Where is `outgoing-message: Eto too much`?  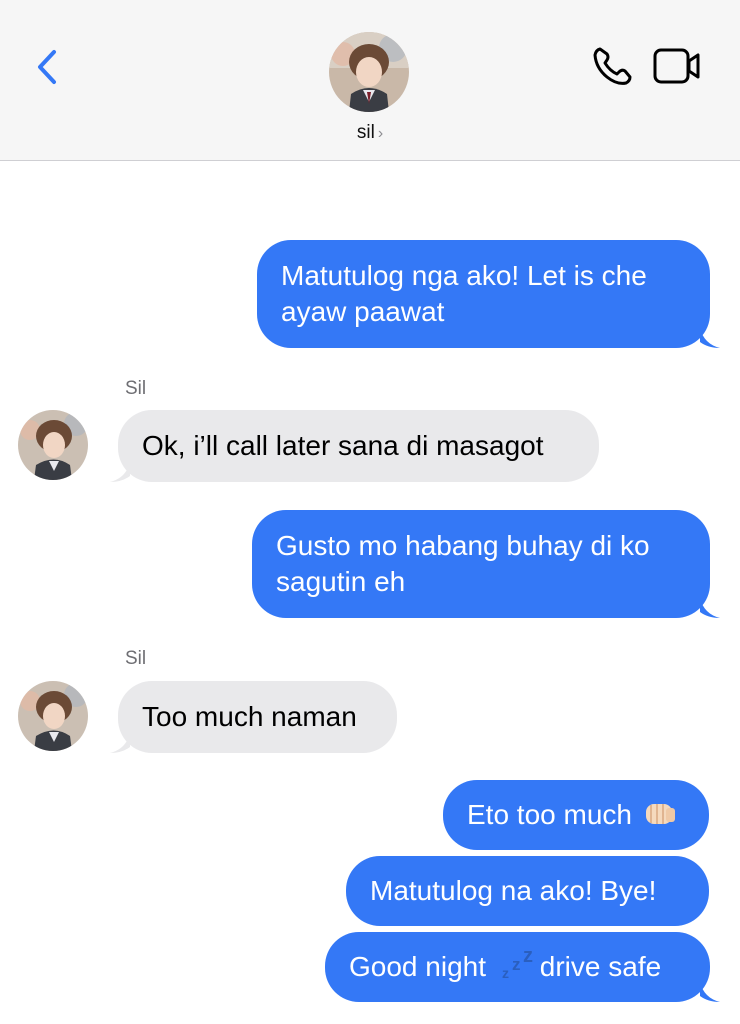
outgoing-message: Eto too much is located at coordinates (576, 815).